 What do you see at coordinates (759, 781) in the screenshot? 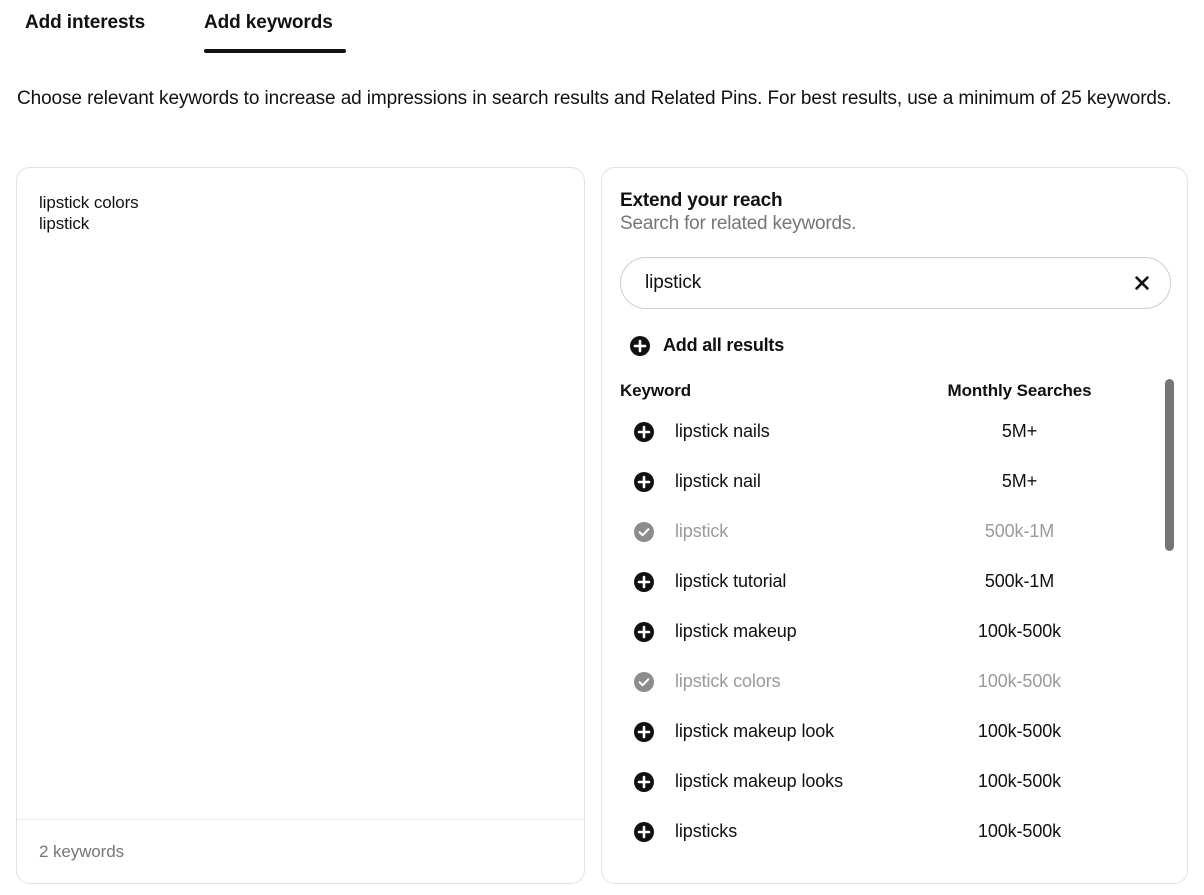
I see `keyword-label: lipstick makeup looks` at bounding box center [759, 781].